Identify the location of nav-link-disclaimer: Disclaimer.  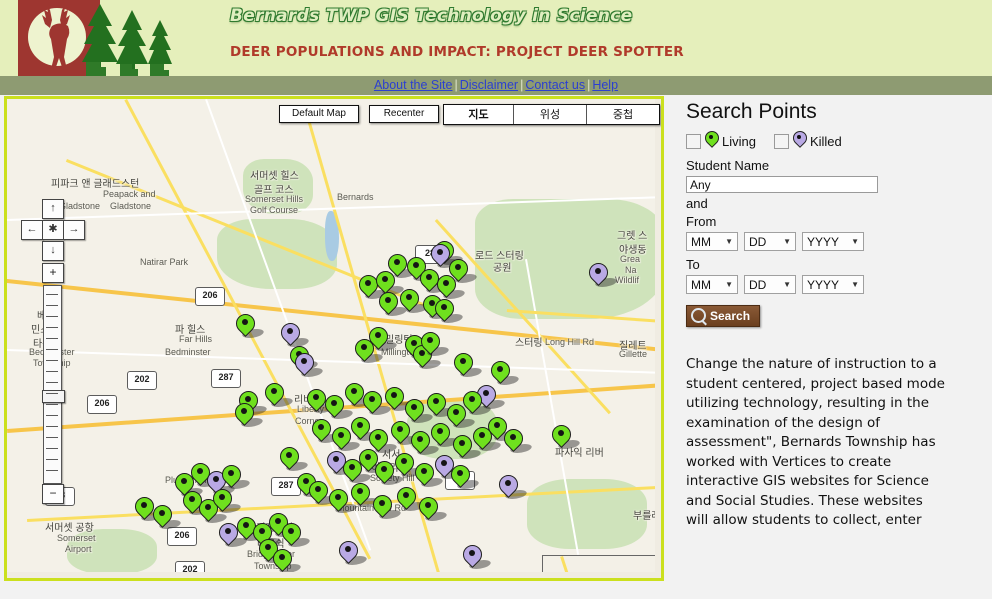
(489, 85).